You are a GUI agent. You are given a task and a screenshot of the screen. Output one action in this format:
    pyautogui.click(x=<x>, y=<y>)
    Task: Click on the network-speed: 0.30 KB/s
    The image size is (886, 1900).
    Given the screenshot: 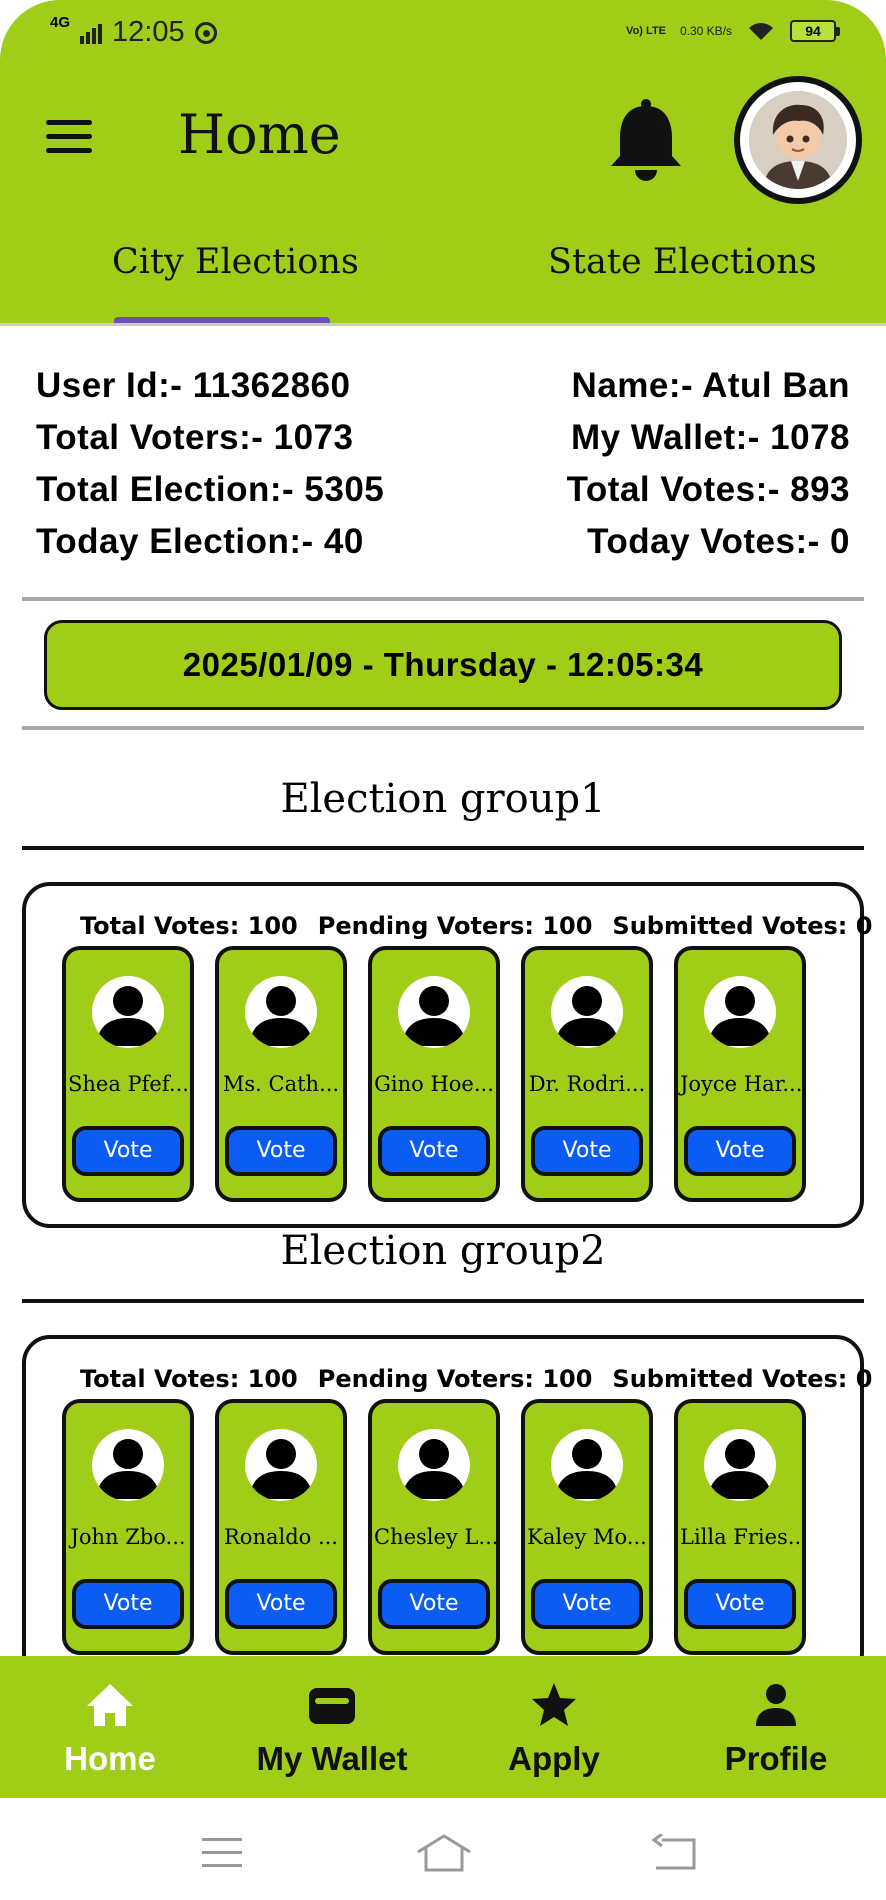 What is the action you would take?
    pyautogui.click(x=705, y=31)
    